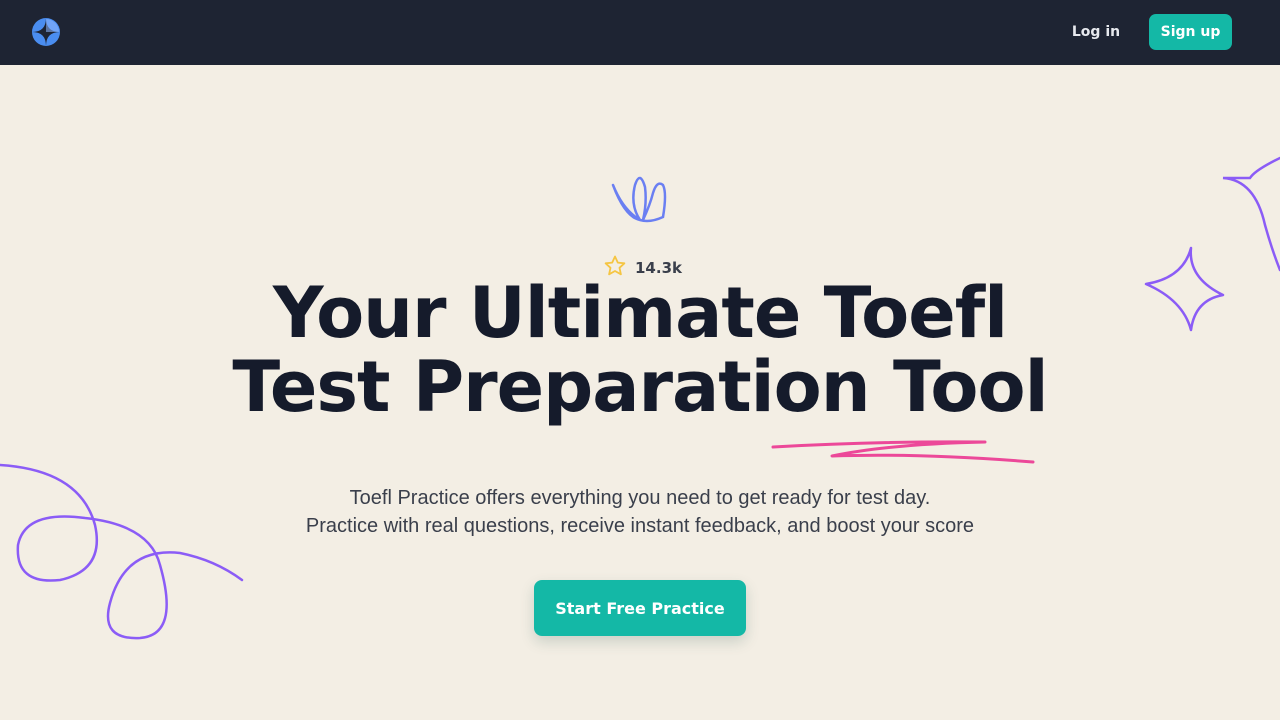 The image size is (1280, 720). What do you see at coordinates (903, 452) in the screenshot?
I see `pink-scribble-underline-icon` at bounding box center [903, 452].